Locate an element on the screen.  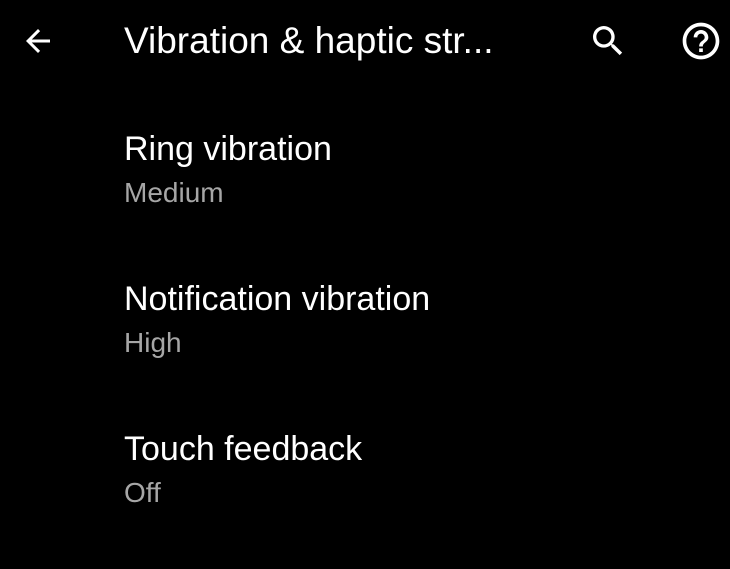
arrow-back-icon is located at coordinates (38, 41).